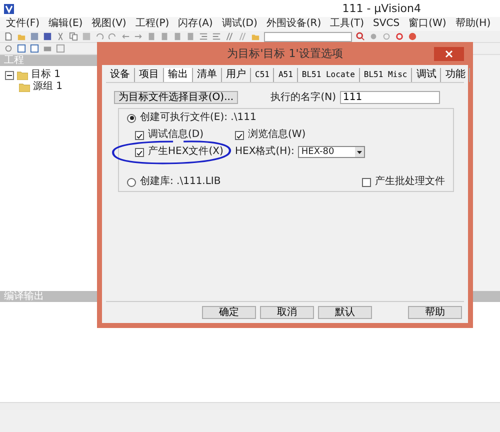 This screenshot has width=500, height=432. What do you see at coordinates (178, 75) in the screenshot?
I see `tab: 输出` at bounding box center [178, 75].